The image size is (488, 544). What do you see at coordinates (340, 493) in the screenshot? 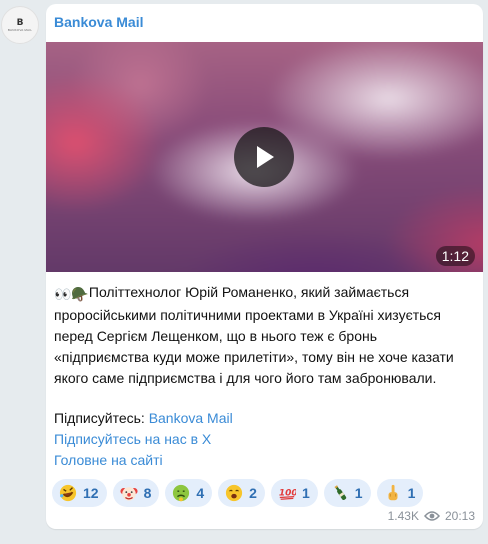
I see `champagne-emoji-icon` at bounding box center [340, 493].